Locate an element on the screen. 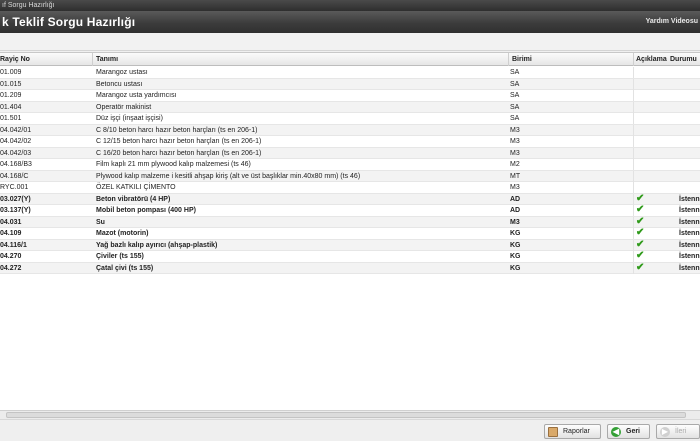  arrow-left-icon: ◀ is located at coordinates (616, 432).